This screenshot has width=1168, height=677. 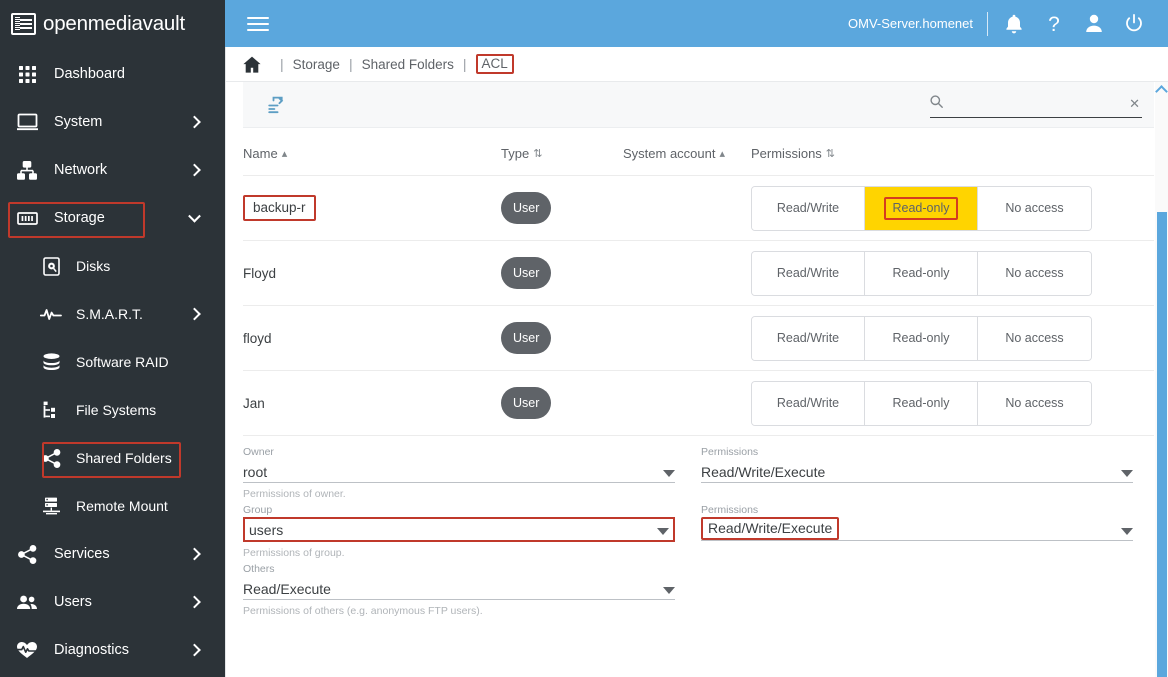 I want to click on field-owner: Owner root Permissions of owner., so click(x=459, y=474).